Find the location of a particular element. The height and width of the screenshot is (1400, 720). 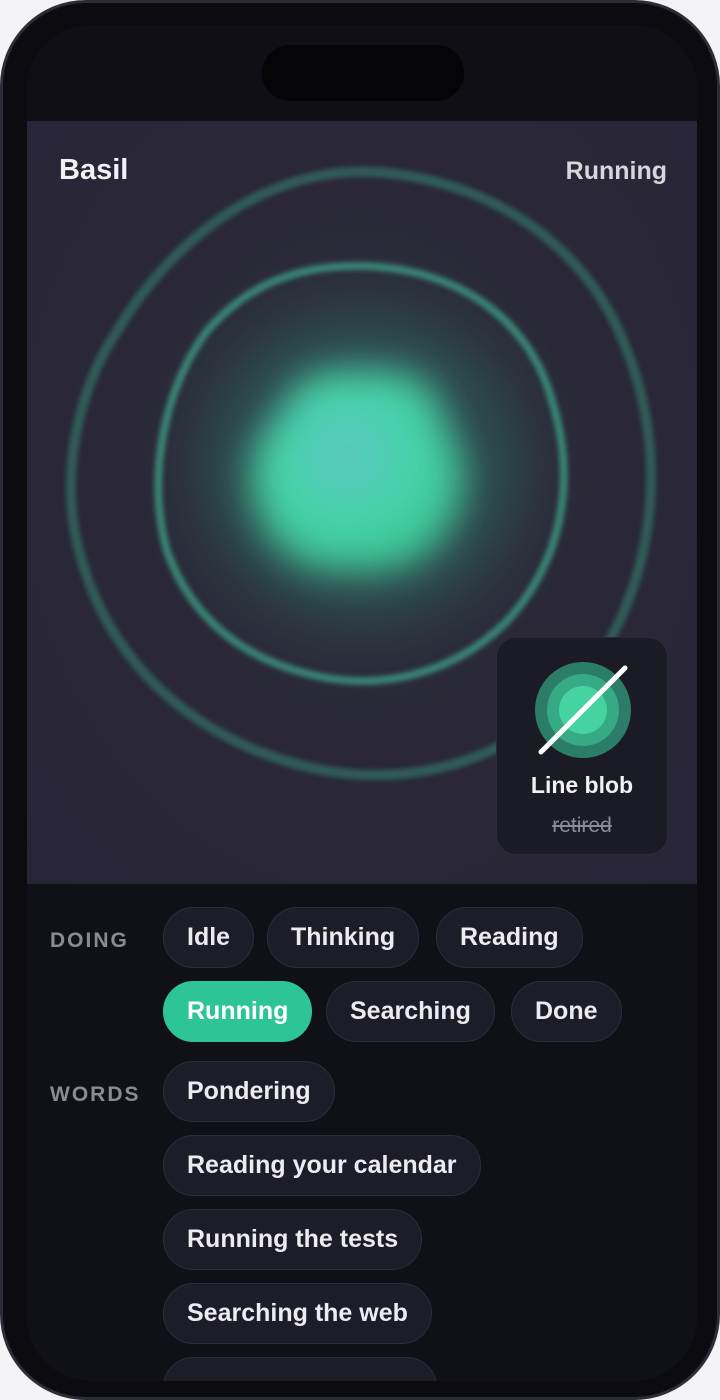

style-card: Line blob retired is located at coordinates (582, 746).